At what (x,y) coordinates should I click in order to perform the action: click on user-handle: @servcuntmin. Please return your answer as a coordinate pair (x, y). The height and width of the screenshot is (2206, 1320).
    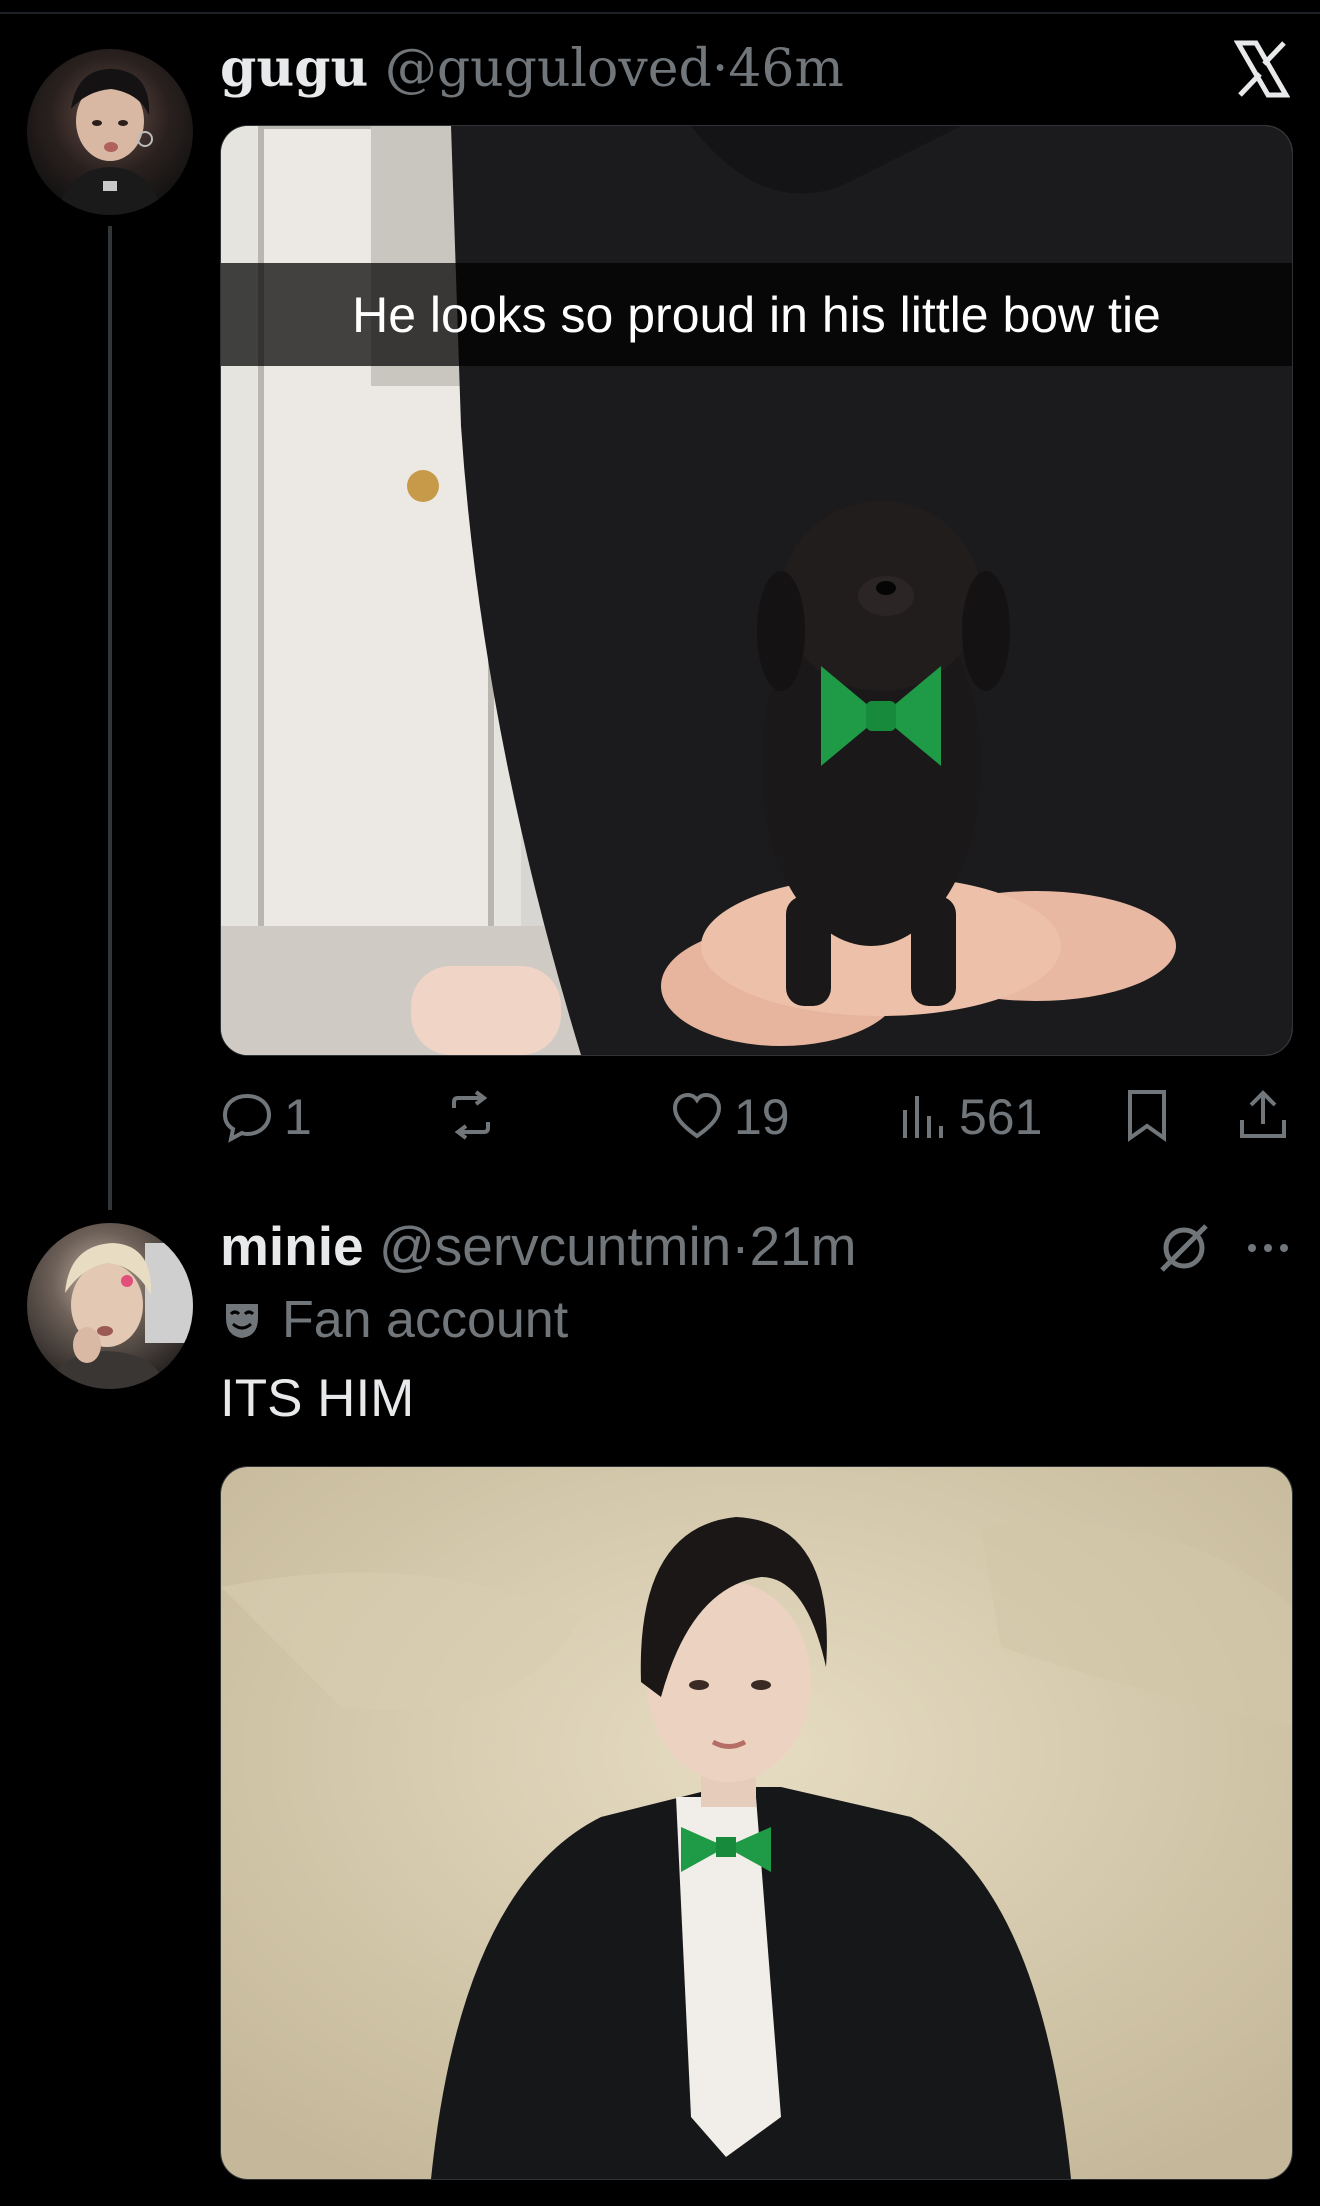
    Looking at the image, I should click on (555, 1246).